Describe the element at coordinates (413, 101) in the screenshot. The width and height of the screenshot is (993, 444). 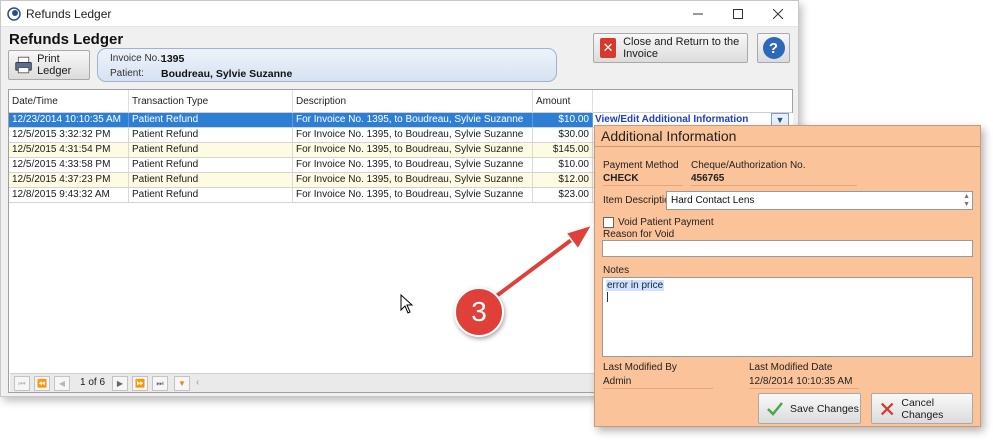
I see `column-header-description: Description` at that location.